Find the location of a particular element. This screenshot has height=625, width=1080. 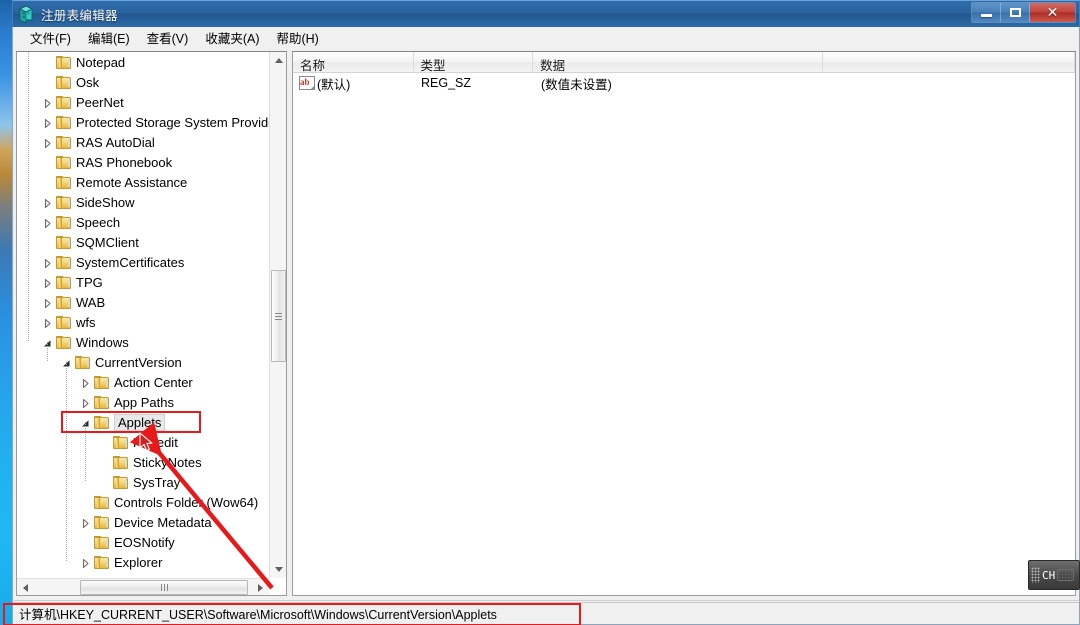

tree-node-notepad: Notepad is located at coordinates (143, 62).